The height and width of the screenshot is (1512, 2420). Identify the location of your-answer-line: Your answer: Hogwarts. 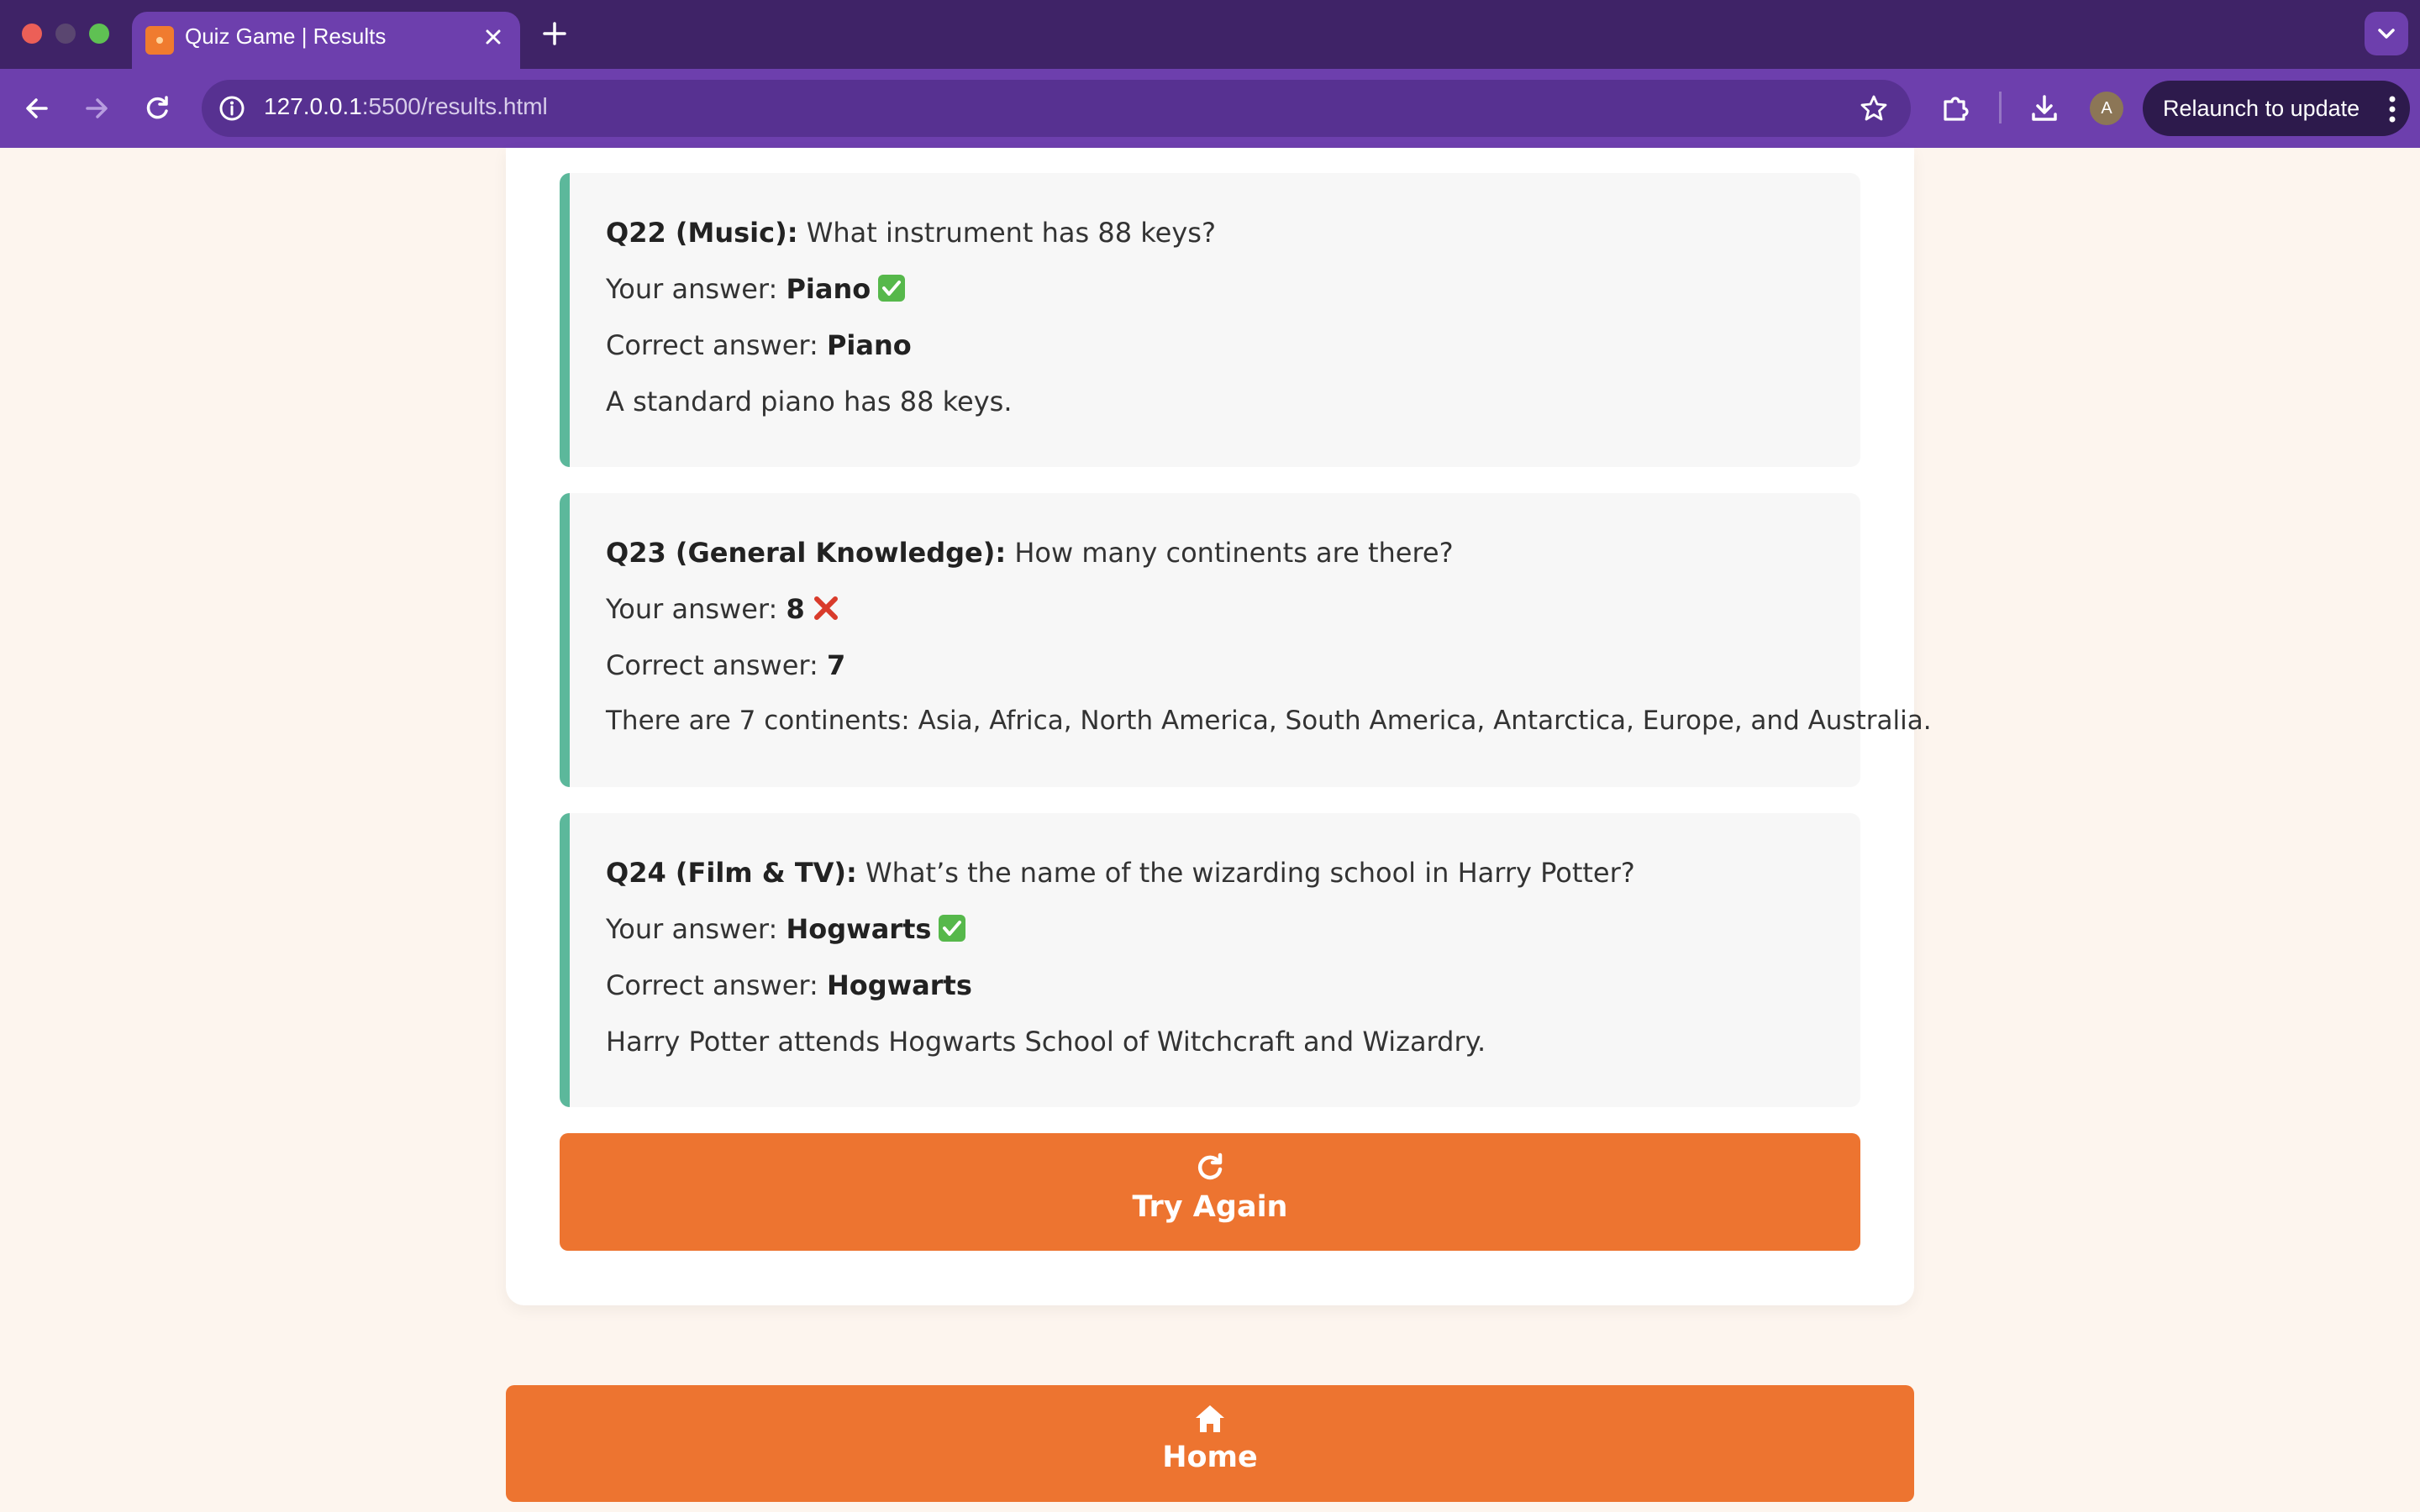
(786, 929).